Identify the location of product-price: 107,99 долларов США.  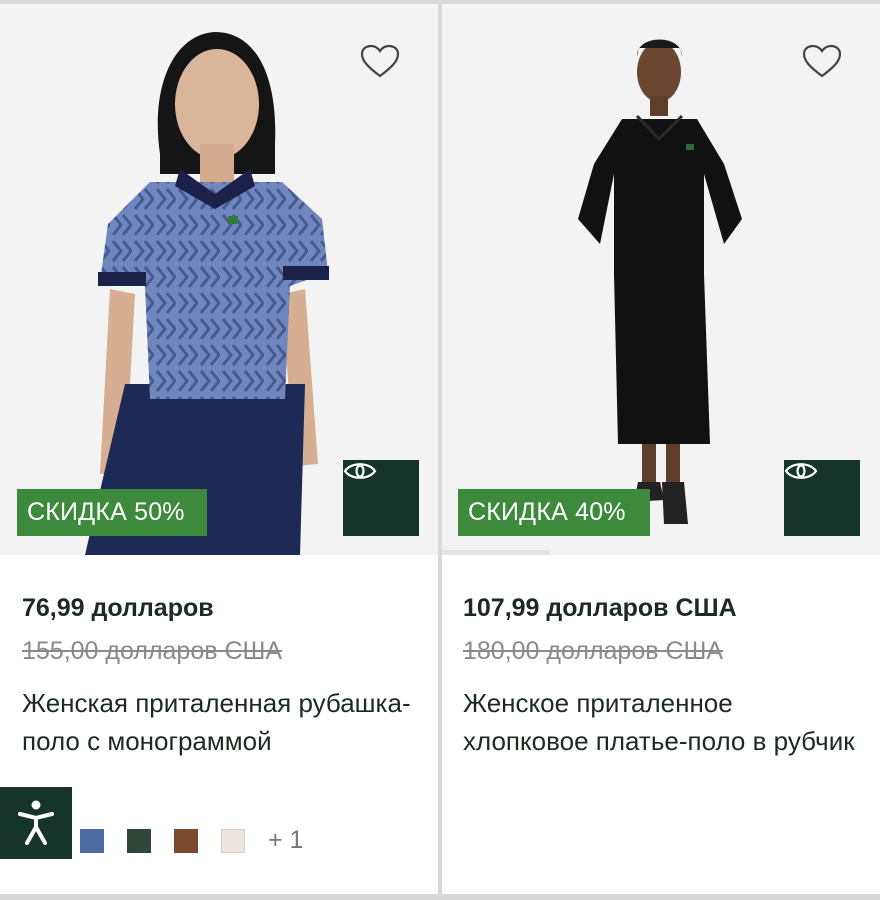
(600, 608).